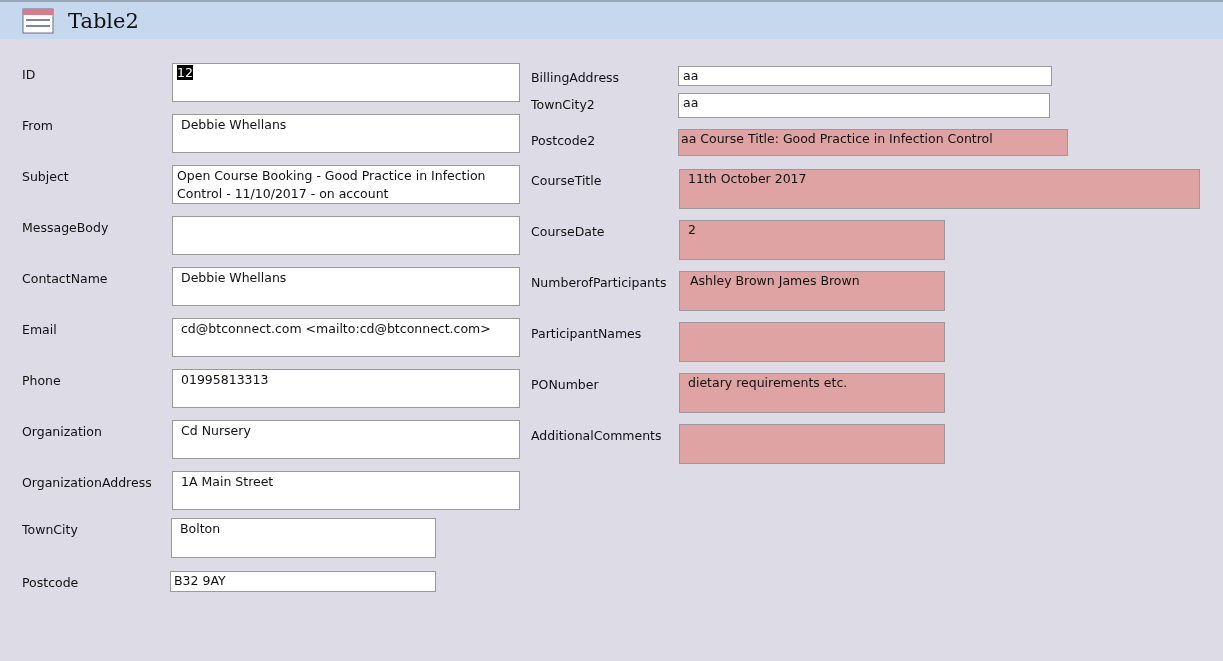  What do you see at coordinates (873, 142) in the screenshot?
I see `text-field: aa Course Title: Good Practice in Infection Control` at bounding box center [873, 142].